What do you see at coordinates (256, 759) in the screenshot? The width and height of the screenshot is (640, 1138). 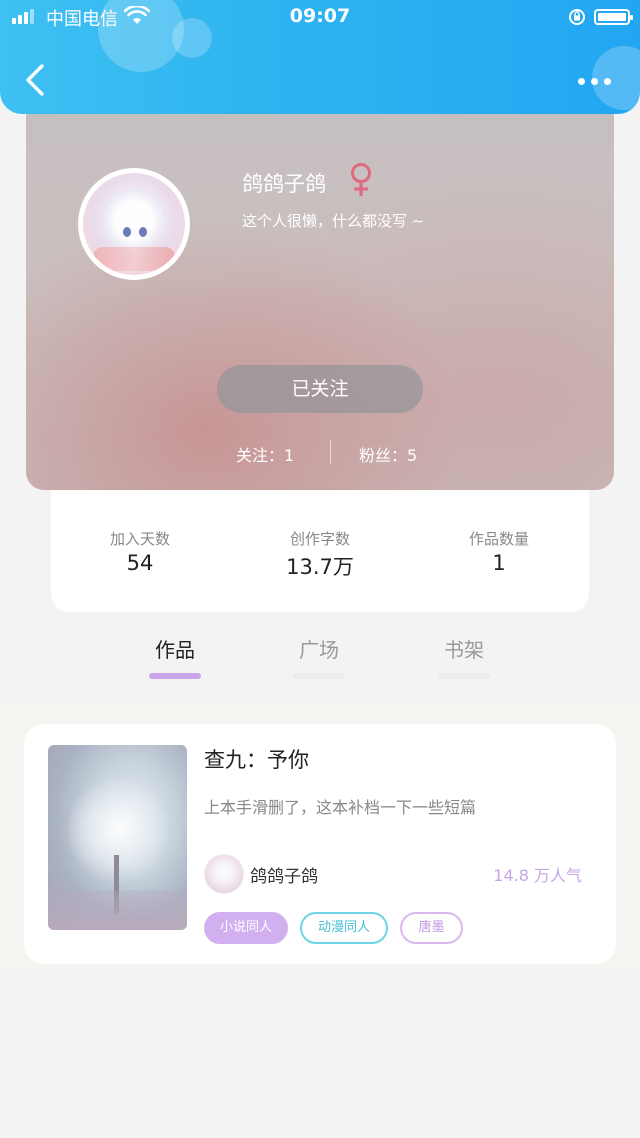 I see `work-title: 查九：予你` at bounding box center [256, 759].